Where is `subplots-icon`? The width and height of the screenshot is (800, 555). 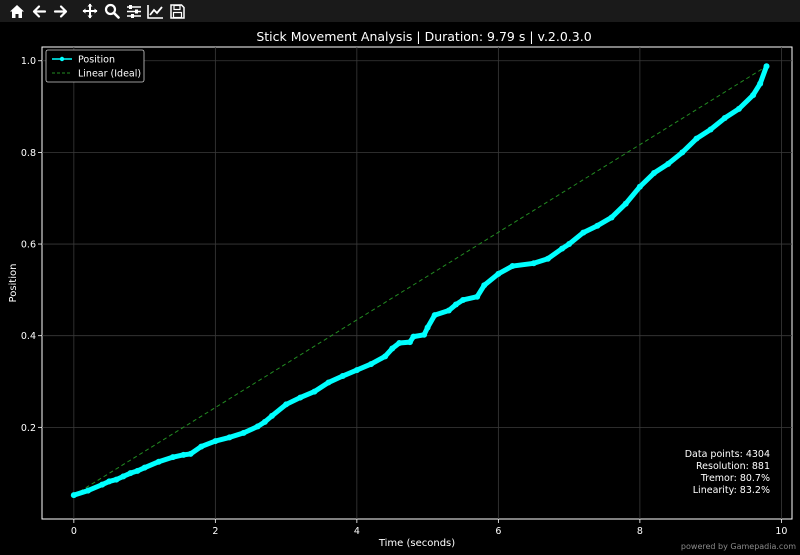 subplots-icon is located at coordinates (133, 11).